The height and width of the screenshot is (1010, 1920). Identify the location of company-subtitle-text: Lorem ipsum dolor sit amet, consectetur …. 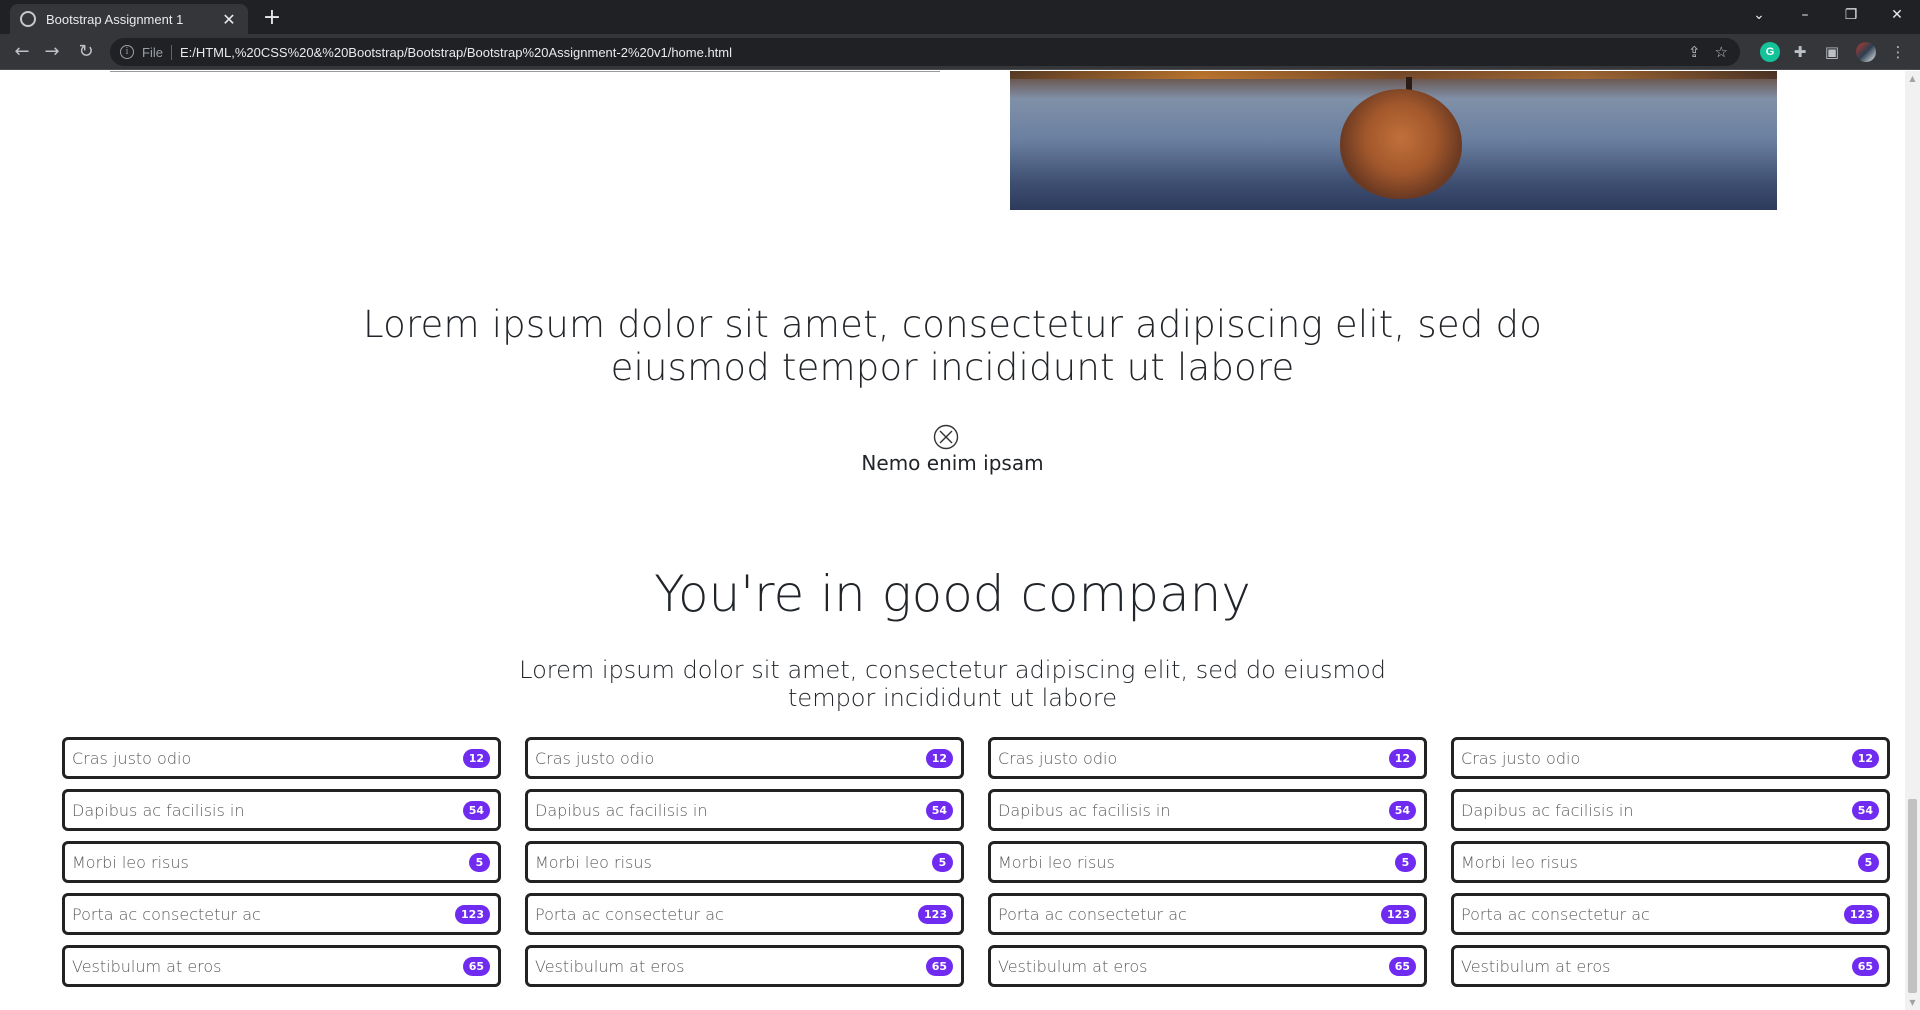
(952, 684).